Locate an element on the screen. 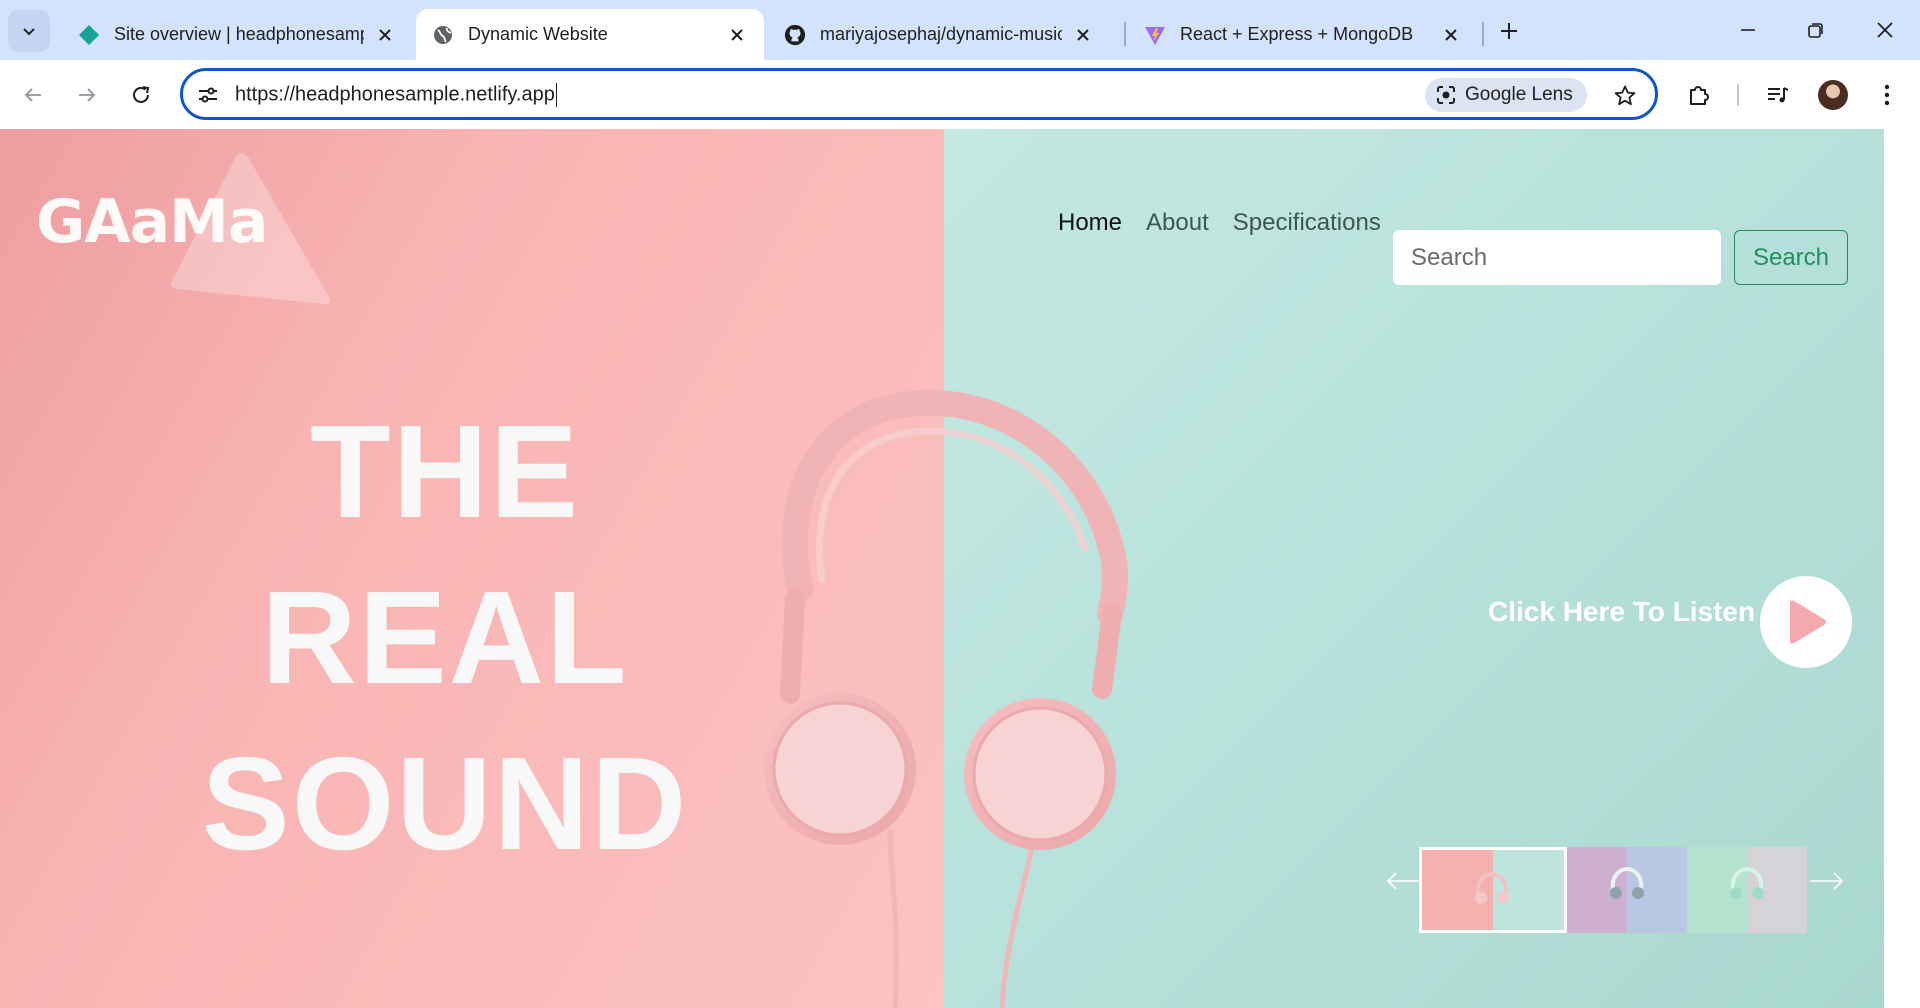  site-search-input is located at coordinates (1557, 257).